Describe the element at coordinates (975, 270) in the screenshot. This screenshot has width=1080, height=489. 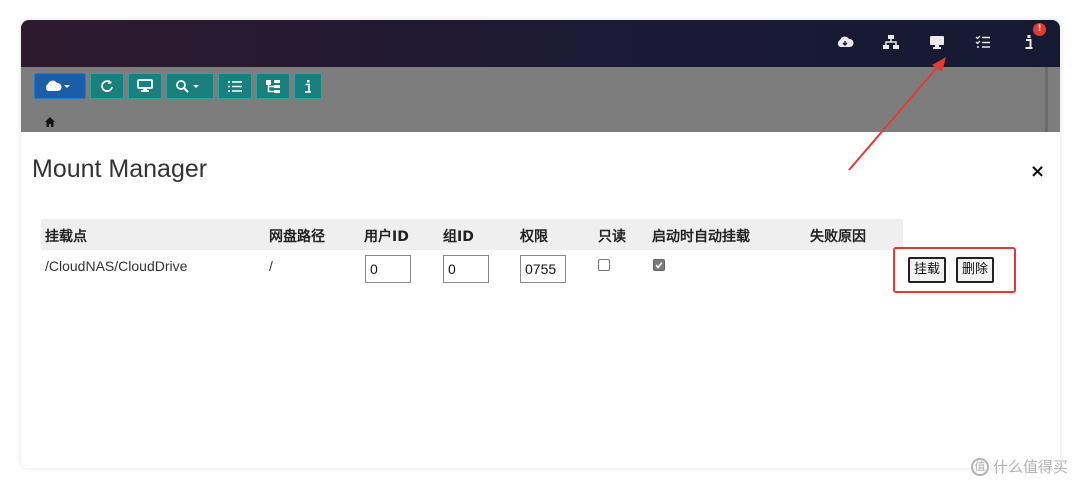
I see `delete-button: 删除` at that location.